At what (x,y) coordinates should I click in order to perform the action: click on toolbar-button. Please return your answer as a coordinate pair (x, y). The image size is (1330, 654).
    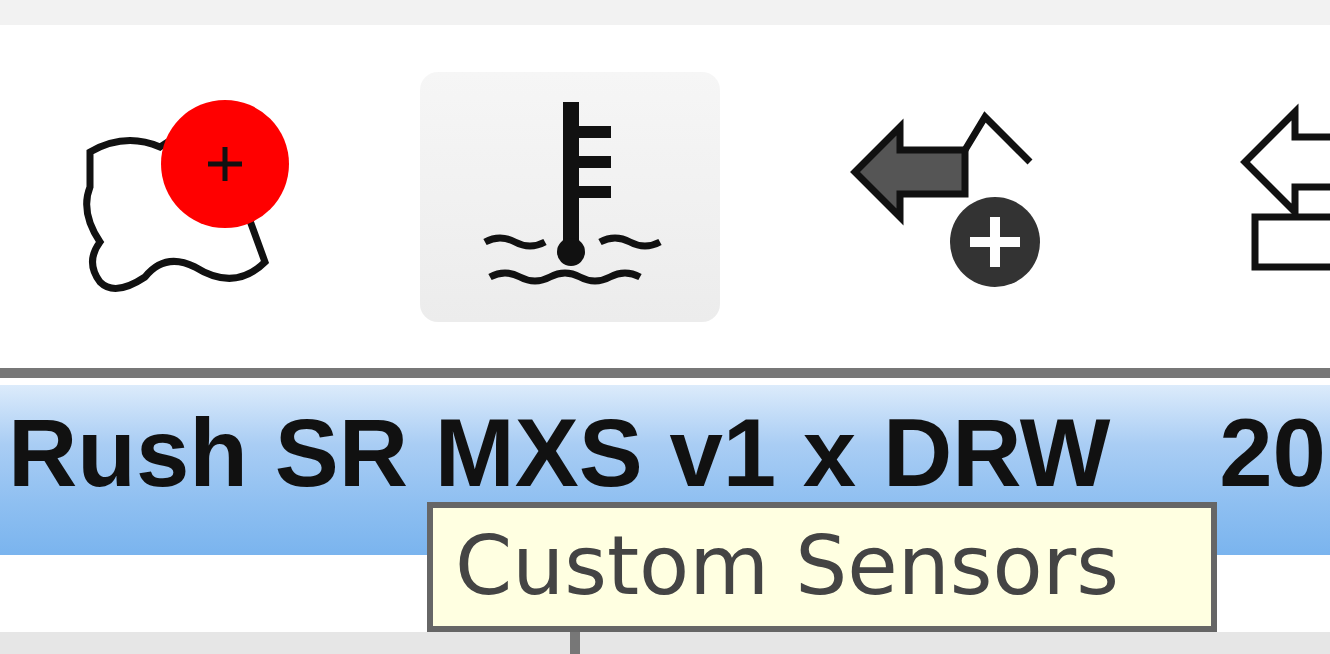
    Looking at the image, I should click on (570, 196).